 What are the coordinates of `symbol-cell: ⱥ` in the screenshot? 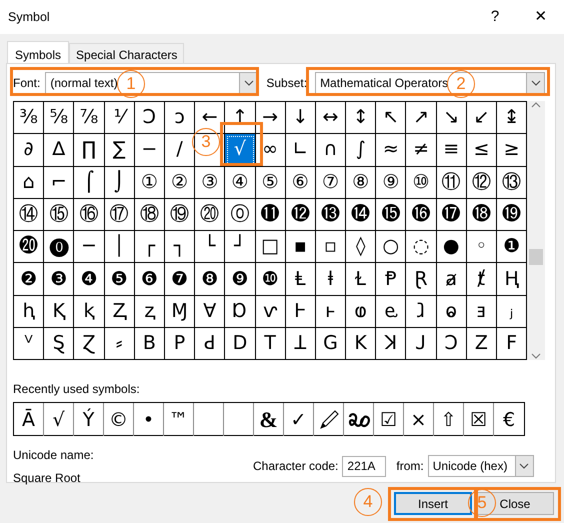 It's located at (451, 279).